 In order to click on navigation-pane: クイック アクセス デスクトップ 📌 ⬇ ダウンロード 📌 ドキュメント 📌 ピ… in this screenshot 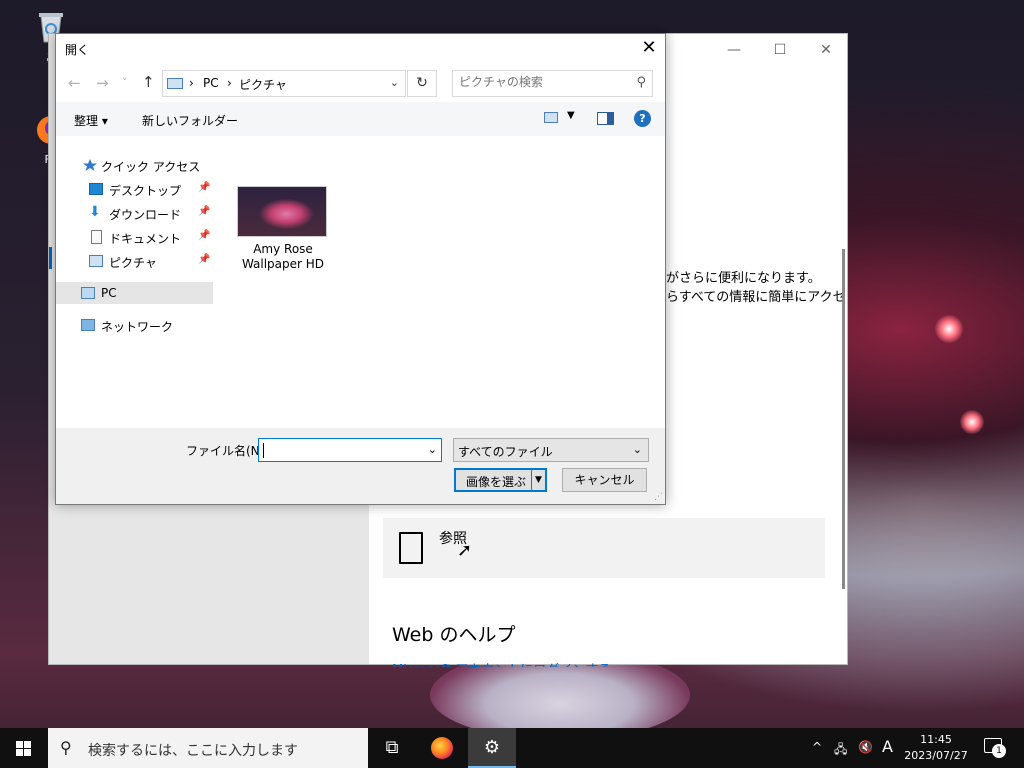, I will do `click(134, 282)`.